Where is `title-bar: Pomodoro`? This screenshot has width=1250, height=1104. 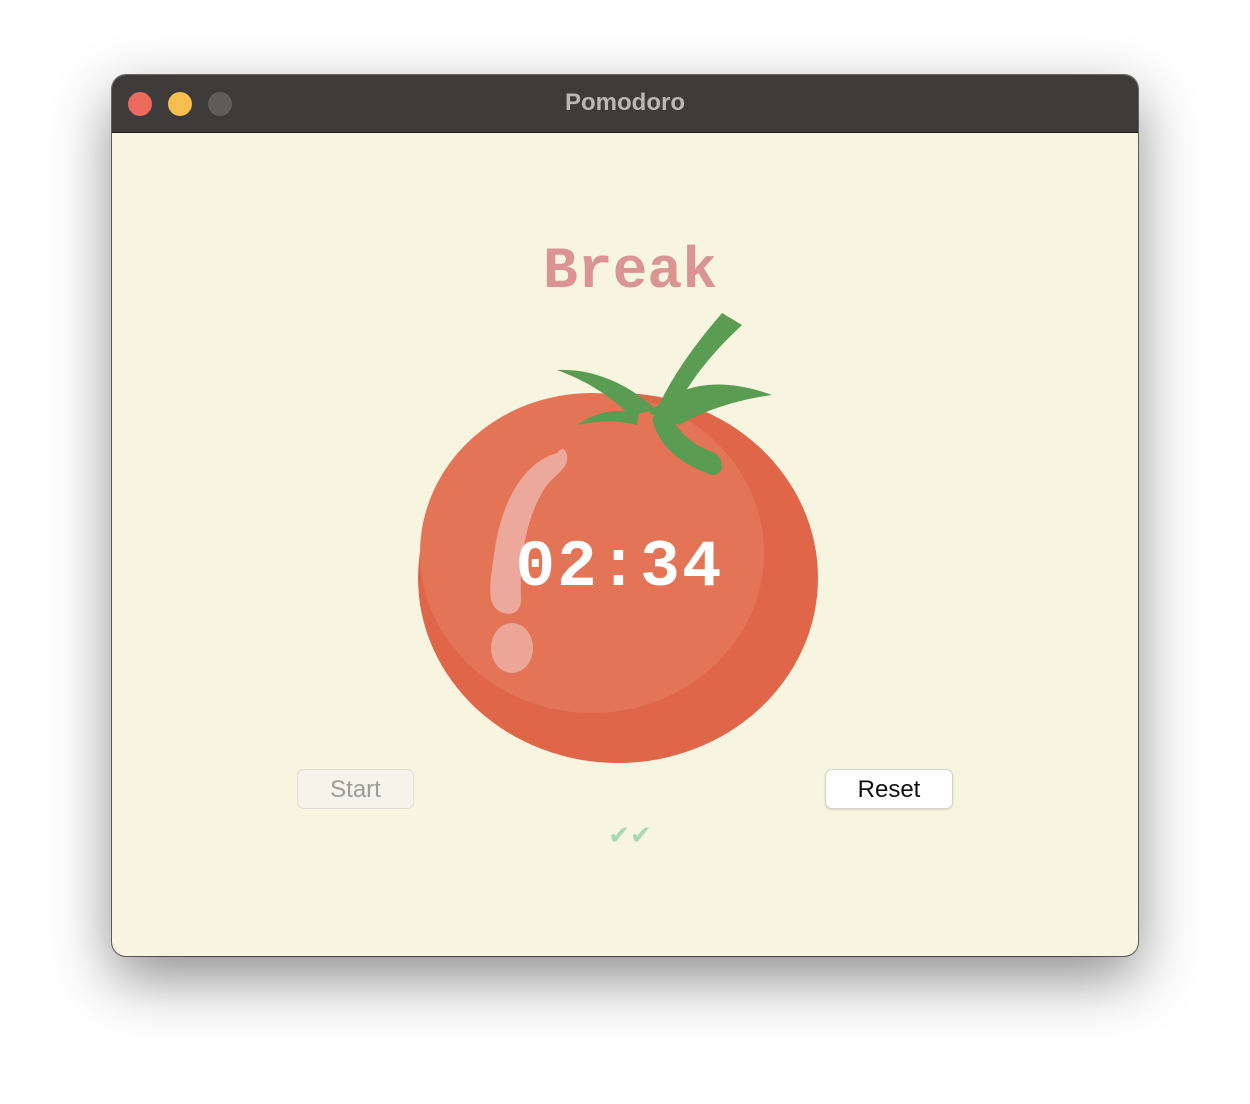 title-bar: Pomodoro is located at coordinates (625, 104).